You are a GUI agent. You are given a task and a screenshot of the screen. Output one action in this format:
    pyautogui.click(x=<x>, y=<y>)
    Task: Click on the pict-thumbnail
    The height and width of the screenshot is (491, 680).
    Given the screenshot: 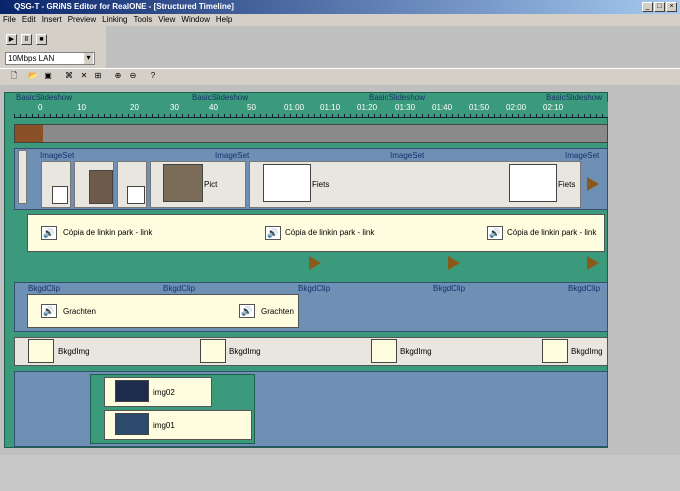 What is the action you would take?
    pyautogui.click(x=183, y=183)
    